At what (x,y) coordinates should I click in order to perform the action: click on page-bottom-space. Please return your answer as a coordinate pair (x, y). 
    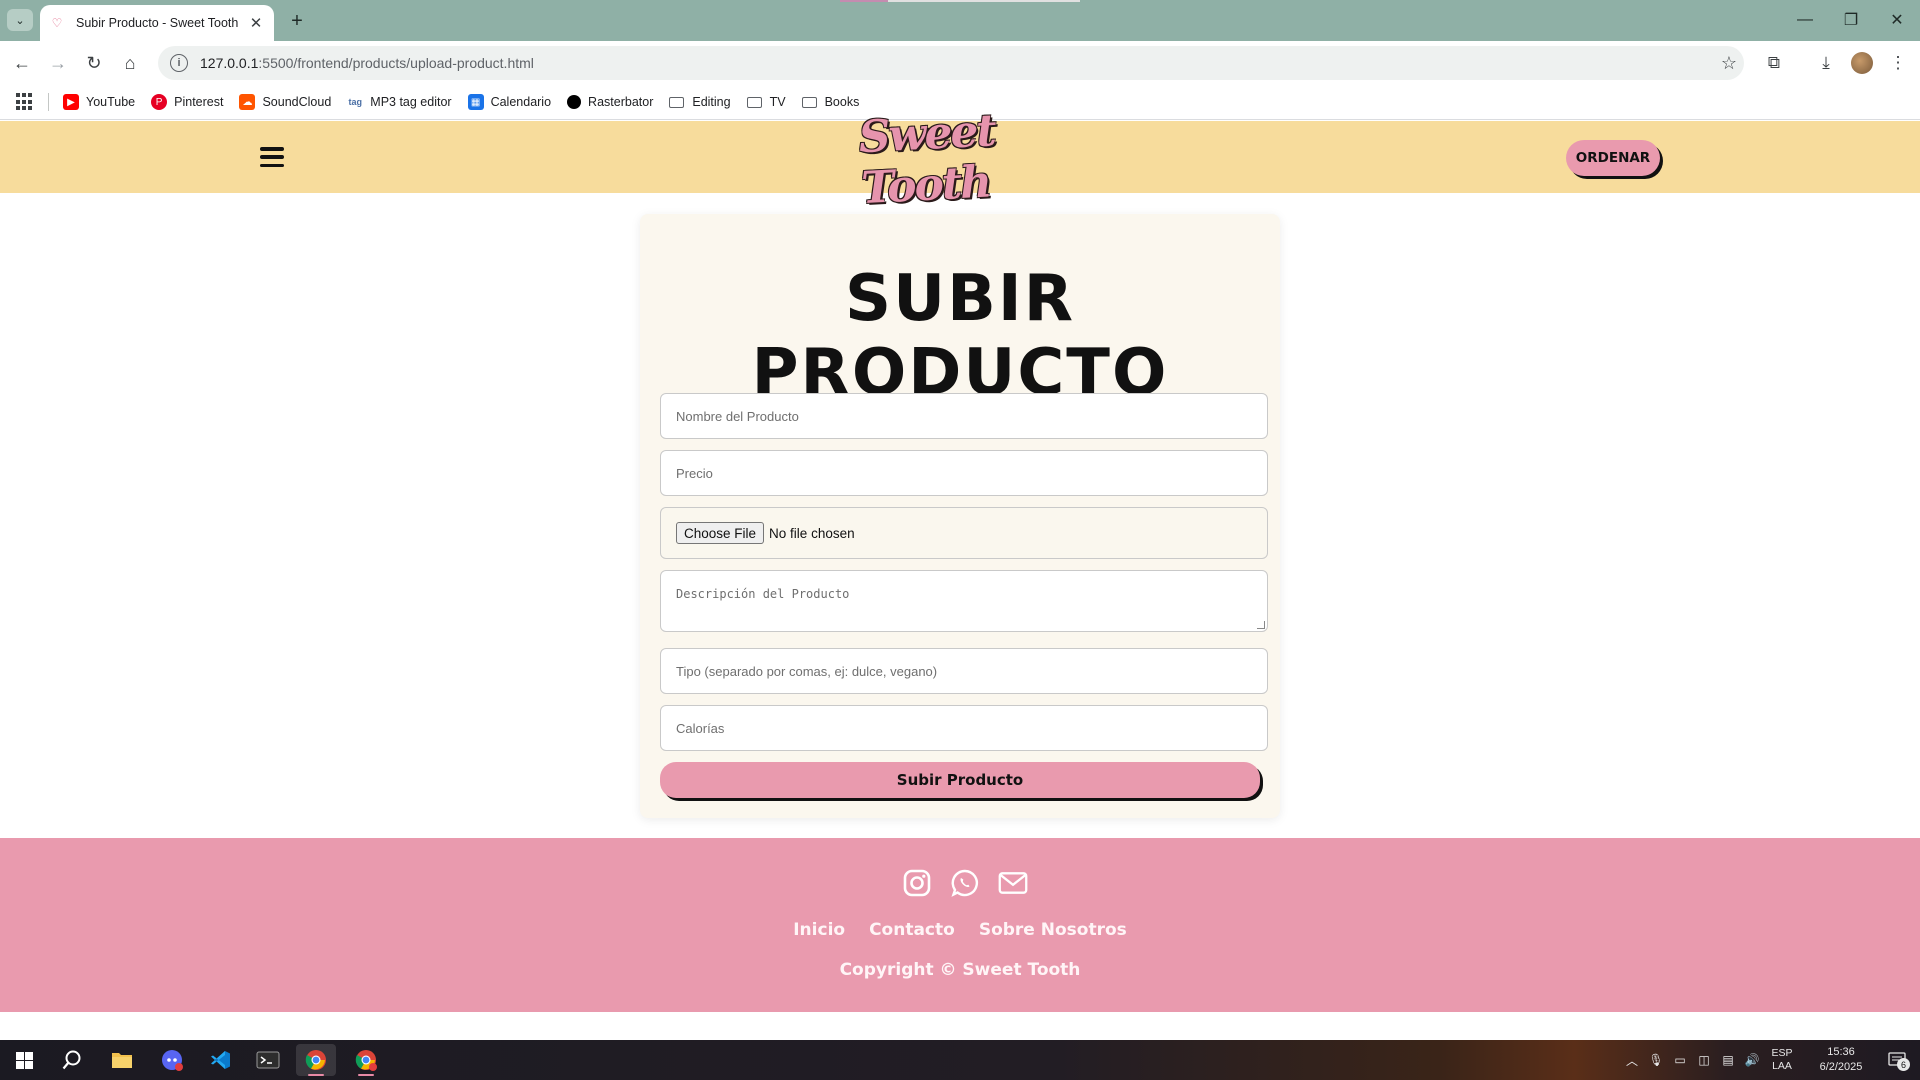
    Looking at the image, I should click on (960, 1026).